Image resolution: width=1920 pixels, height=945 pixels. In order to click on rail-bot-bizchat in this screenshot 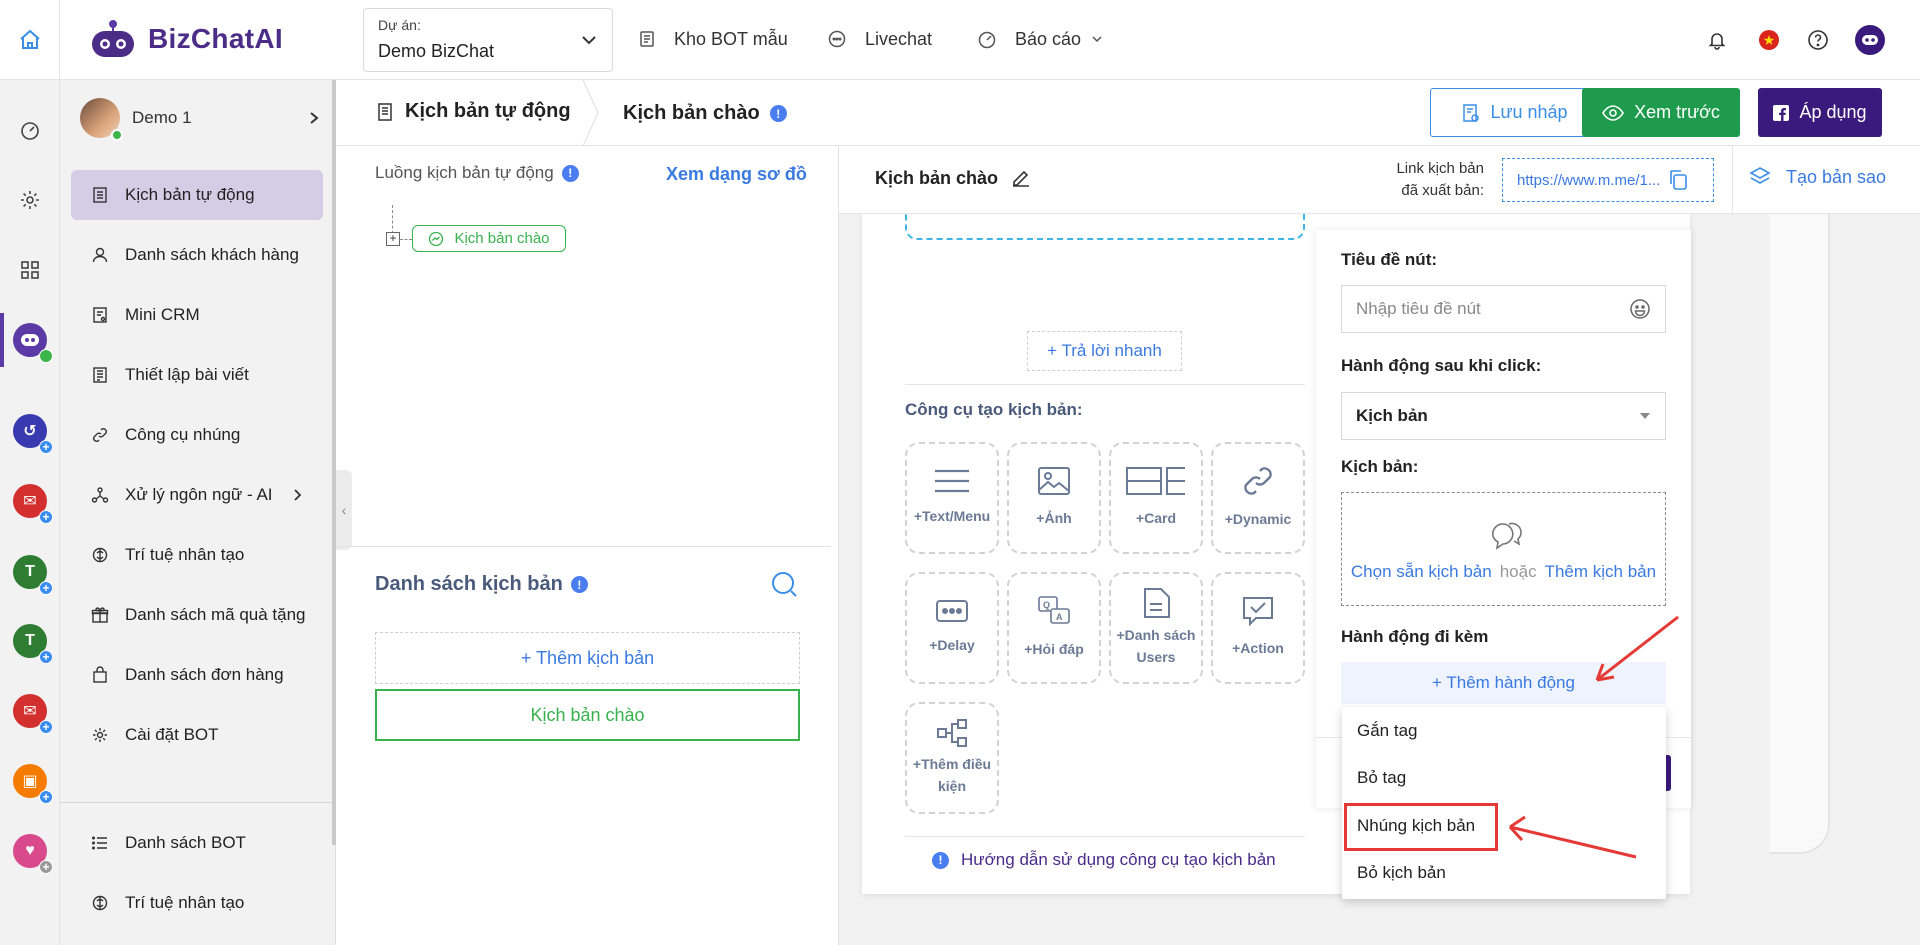, I will do `click(33, 343)`.